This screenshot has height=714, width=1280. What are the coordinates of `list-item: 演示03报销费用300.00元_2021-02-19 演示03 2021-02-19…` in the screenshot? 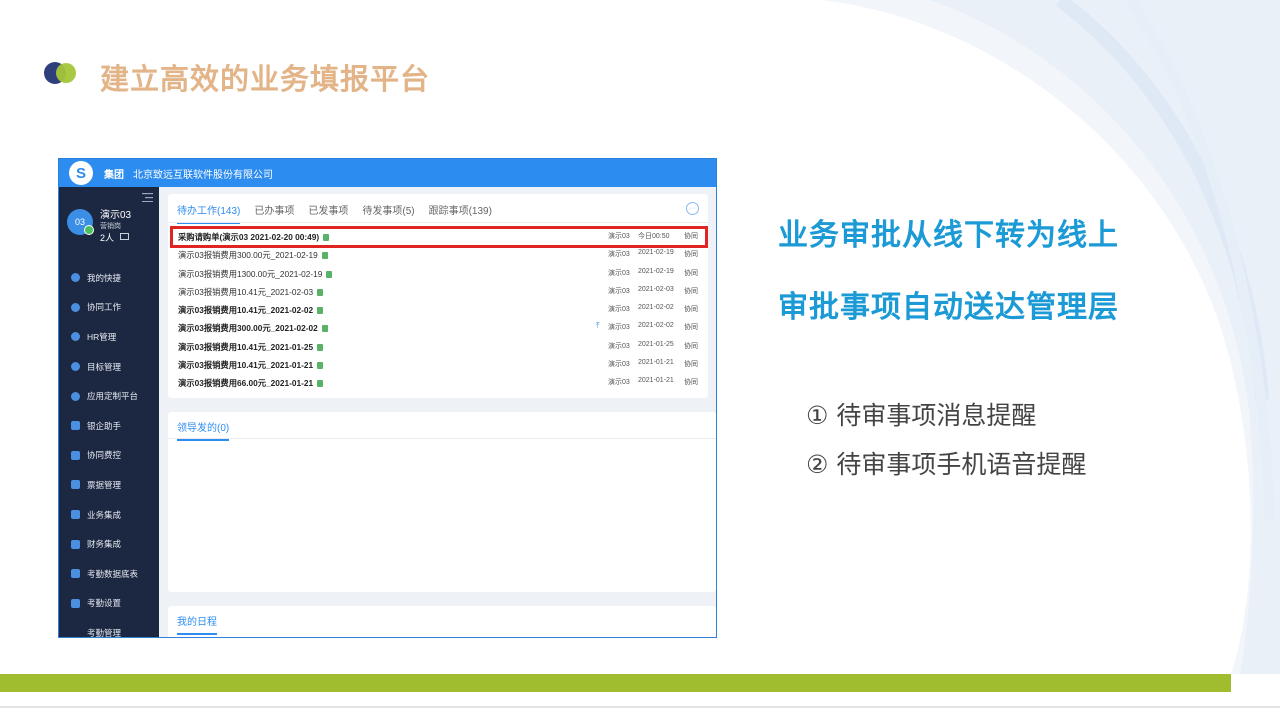 It's located at (438, 254).